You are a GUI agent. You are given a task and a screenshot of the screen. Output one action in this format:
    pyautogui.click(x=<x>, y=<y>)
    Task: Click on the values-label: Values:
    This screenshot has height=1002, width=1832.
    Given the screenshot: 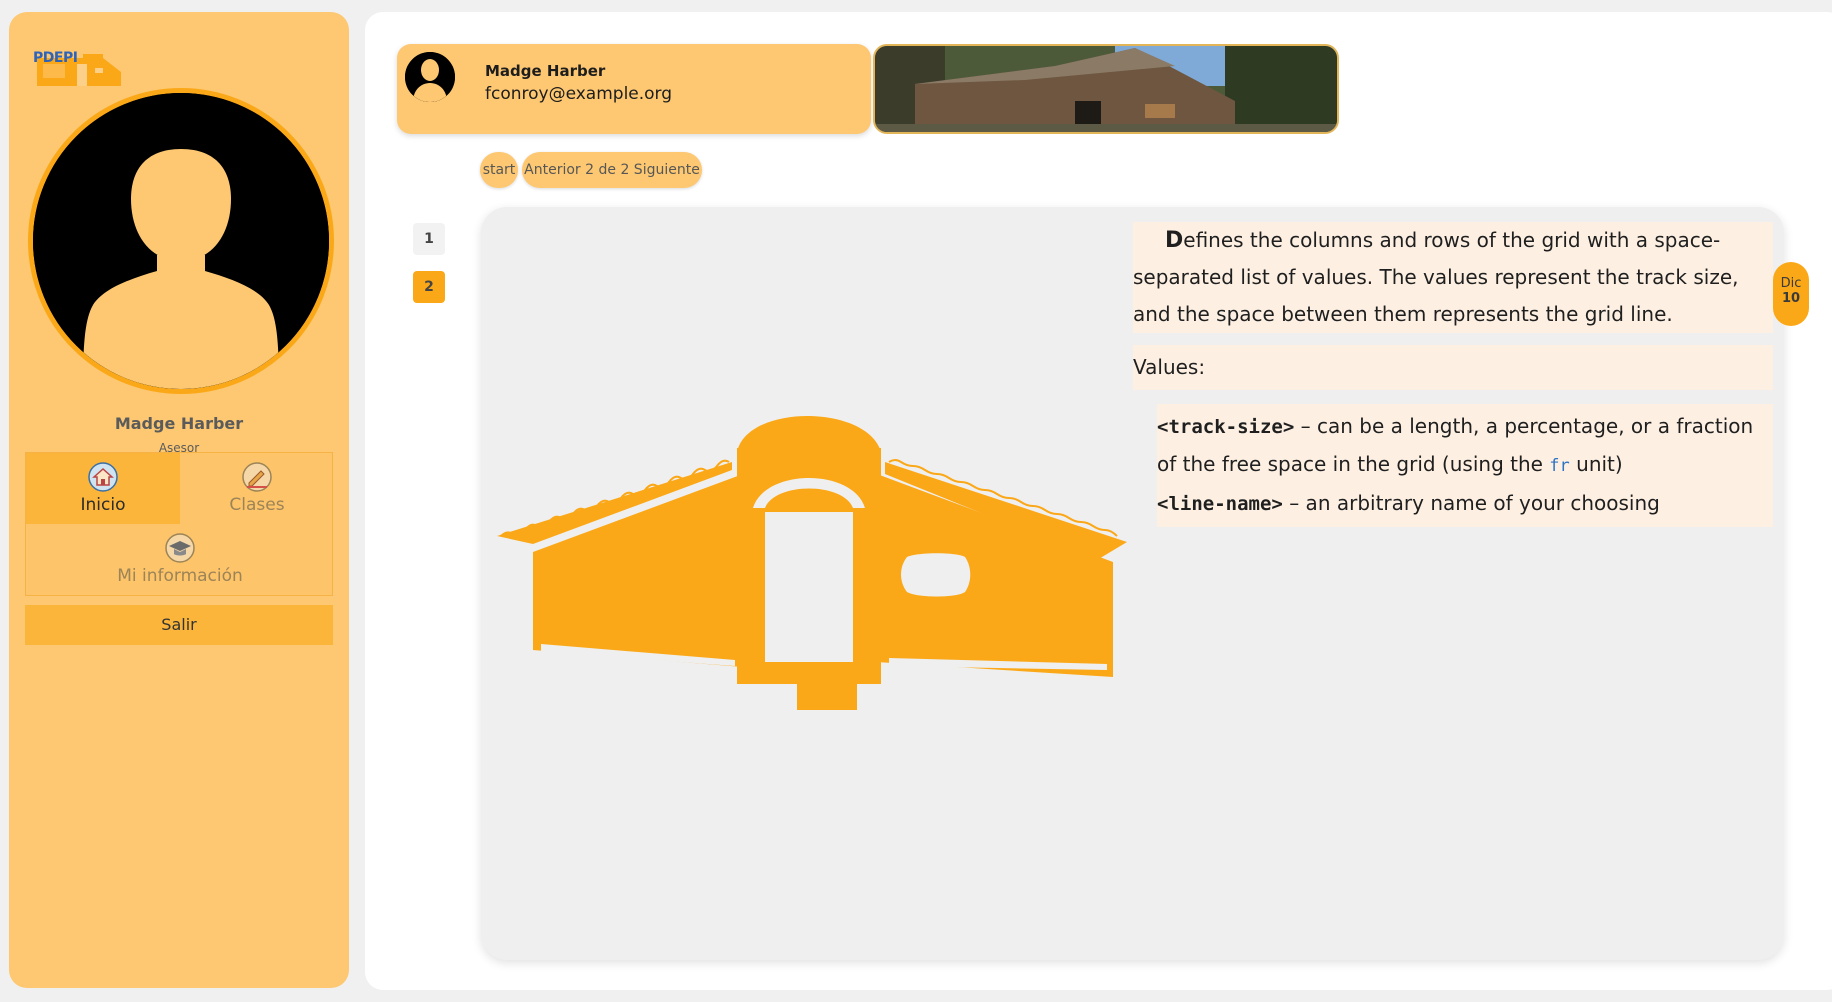 What is the action you would take?
    pyautogui.click(x=1453, y=367)
    